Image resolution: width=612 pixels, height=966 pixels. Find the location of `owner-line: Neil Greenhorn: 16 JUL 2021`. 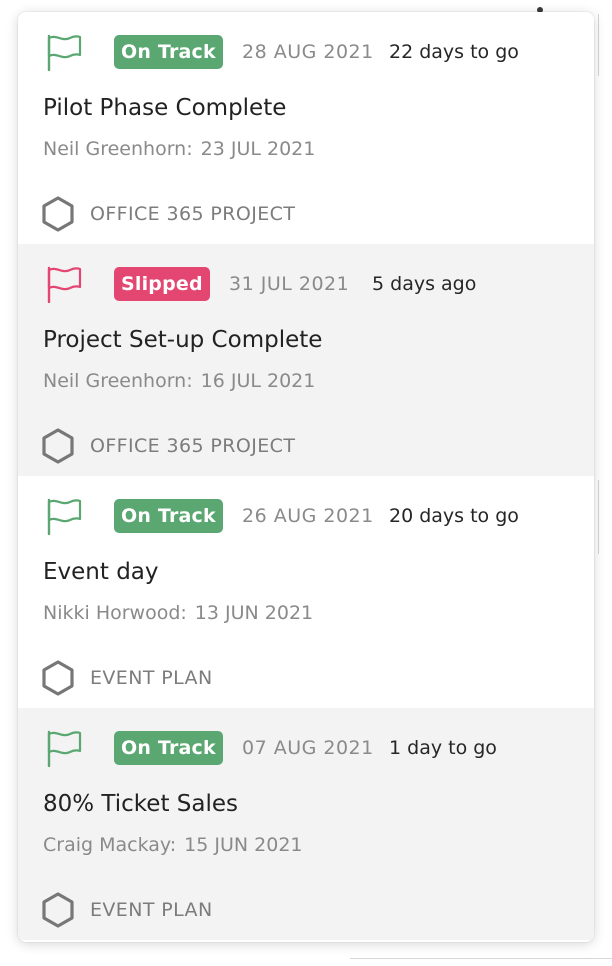

owner-line: Neil Greenhorn: 16 JUL 2021 is located at coordinates (179, 381).